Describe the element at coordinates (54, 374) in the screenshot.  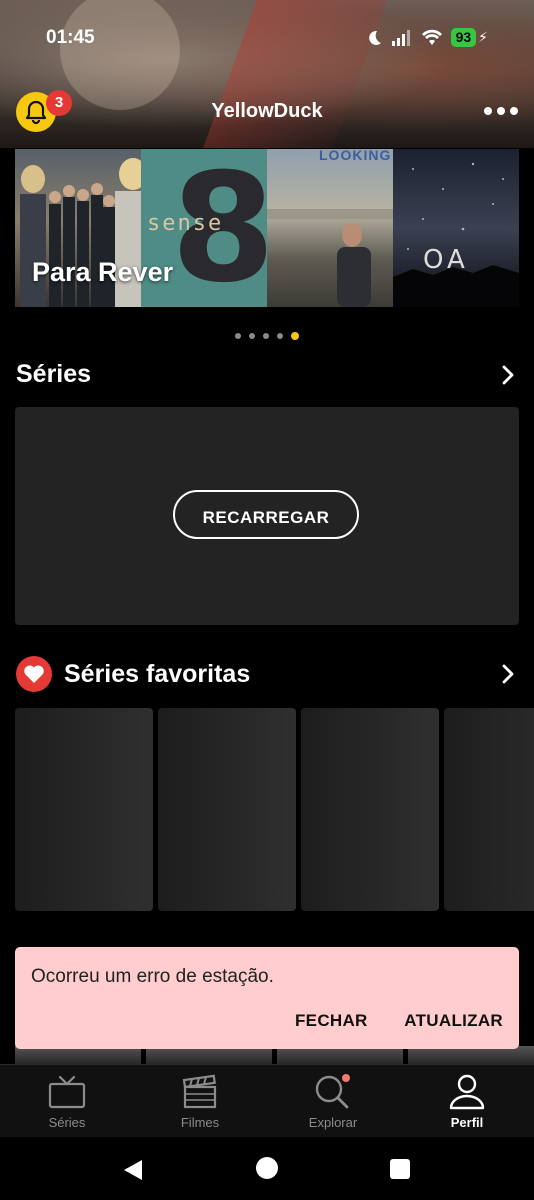
I see `series-section-title: Séries` at that location.